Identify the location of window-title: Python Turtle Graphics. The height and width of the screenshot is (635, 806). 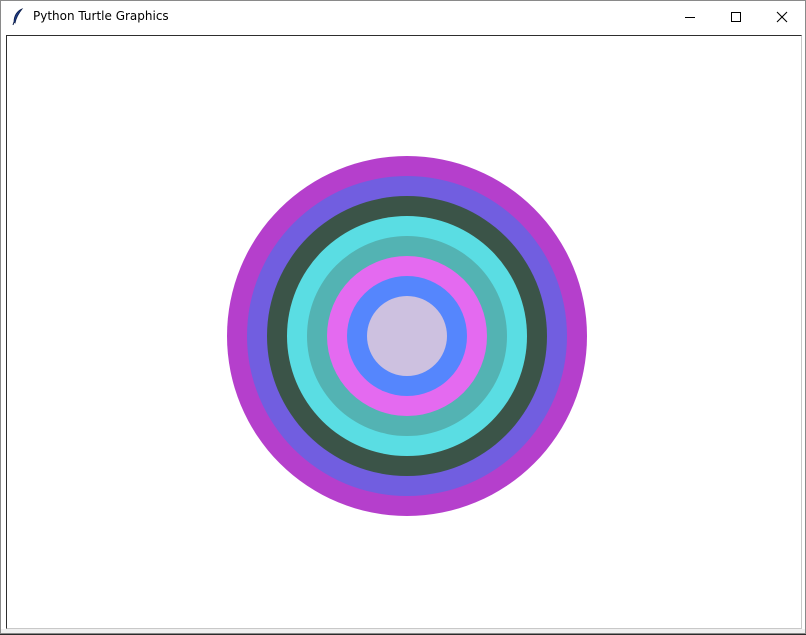
(101, 16).